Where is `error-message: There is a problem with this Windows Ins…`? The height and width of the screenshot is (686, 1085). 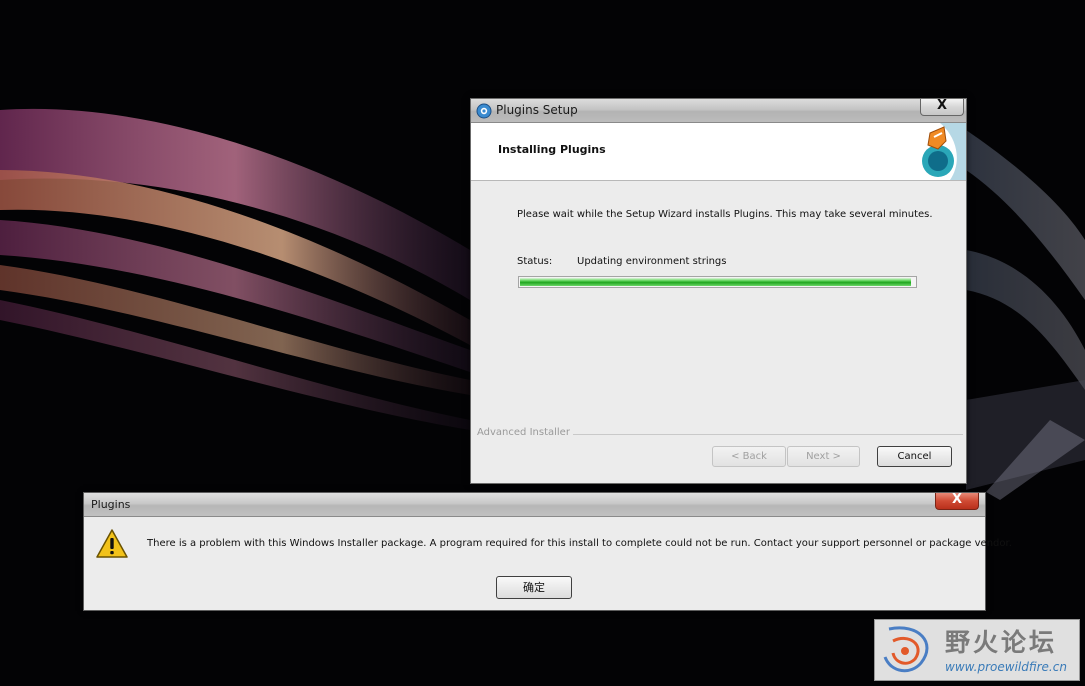 error-message: There is a problem with this Windows Ins… is located at coordinates (579, 543).